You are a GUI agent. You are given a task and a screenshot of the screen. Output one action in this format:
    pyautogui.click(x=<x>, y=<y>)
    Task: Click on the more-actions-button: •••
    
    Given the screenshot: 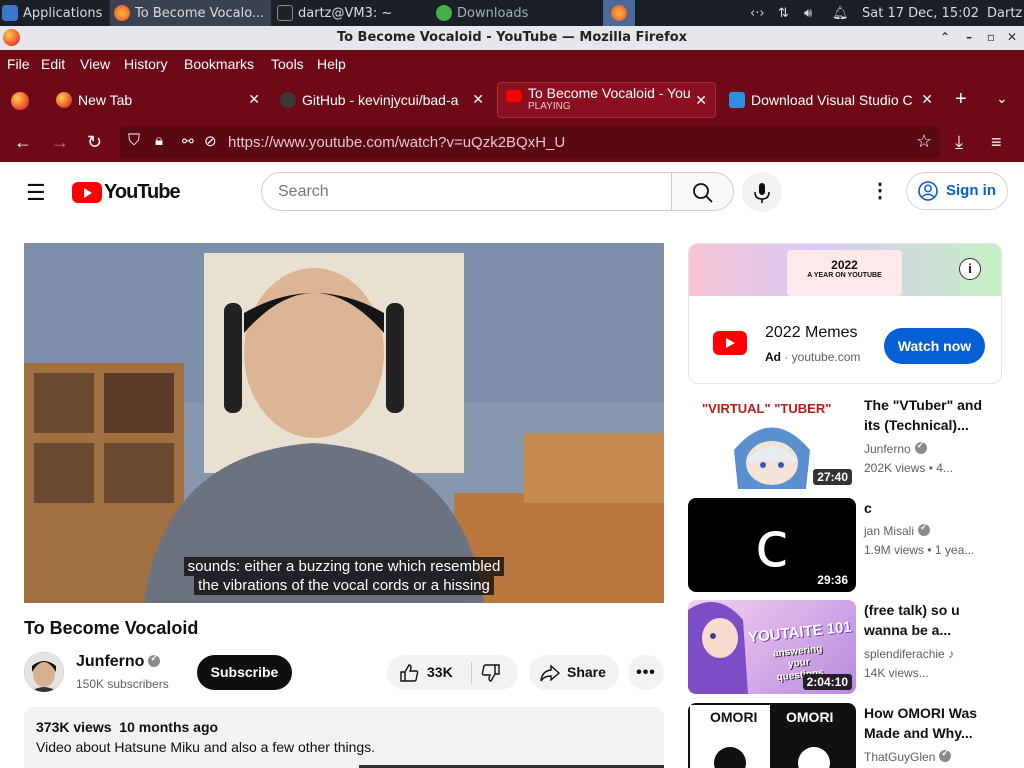 What is the action you would take?
    pyautogui.click(x=646, y=672)
    